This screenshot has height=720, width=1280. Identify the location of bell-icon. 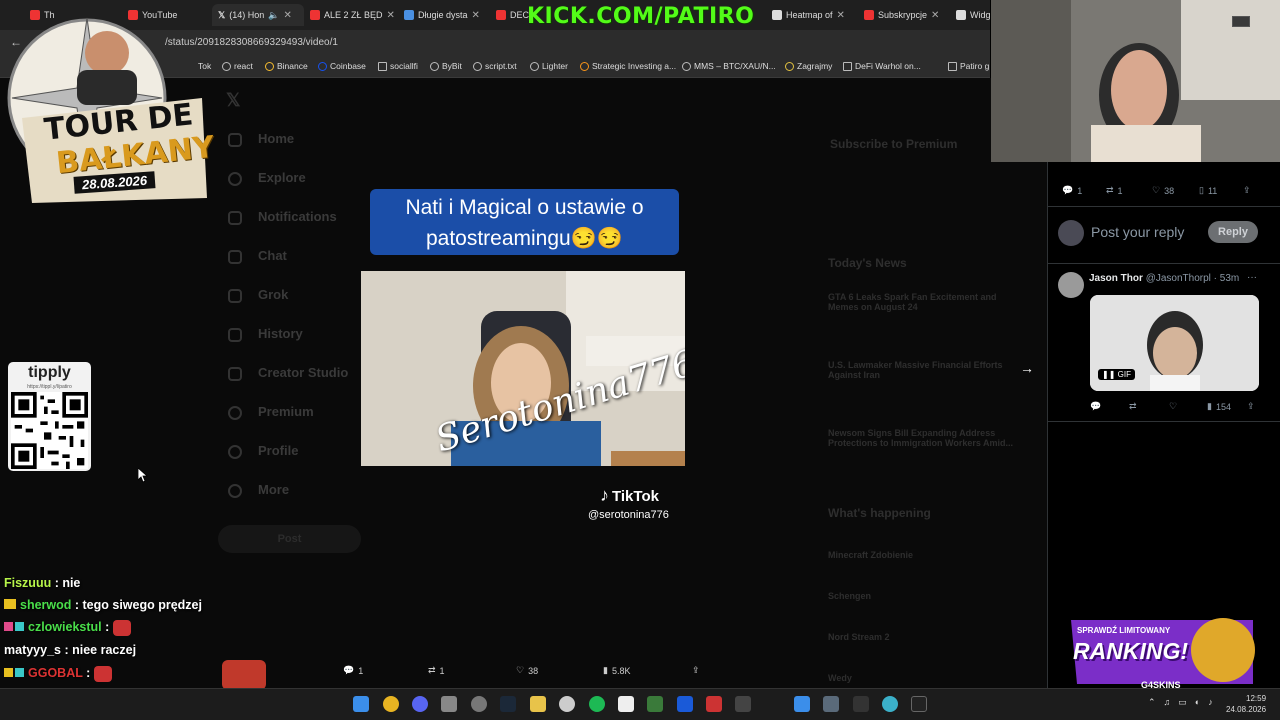
(235, 218).